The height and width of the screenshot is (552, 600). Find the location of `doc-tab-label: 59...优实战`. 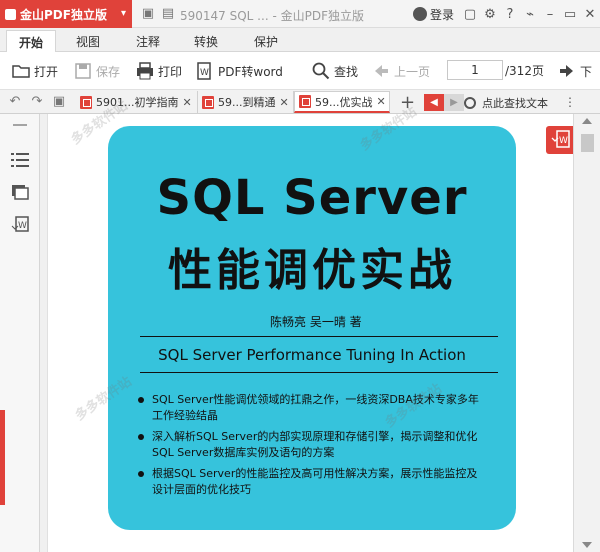

doc-tab-label: 59...优实战 is located at coordinates (344, 102).